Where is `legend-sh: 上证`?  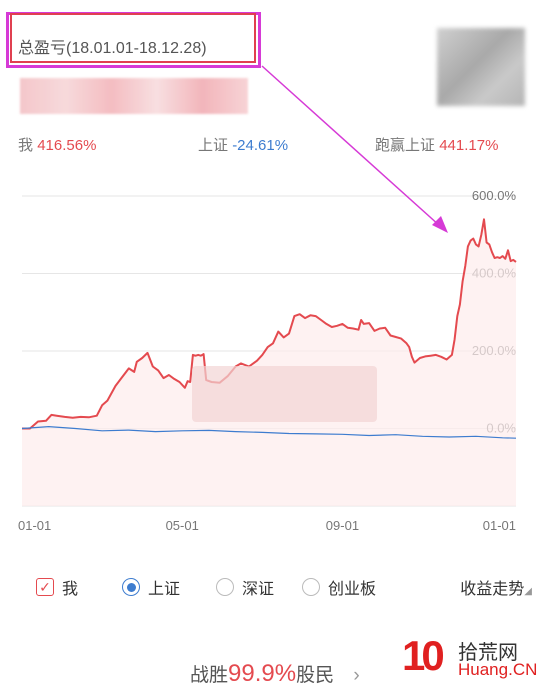
legend-sh: 上证 is located at coordinates (151, 587).